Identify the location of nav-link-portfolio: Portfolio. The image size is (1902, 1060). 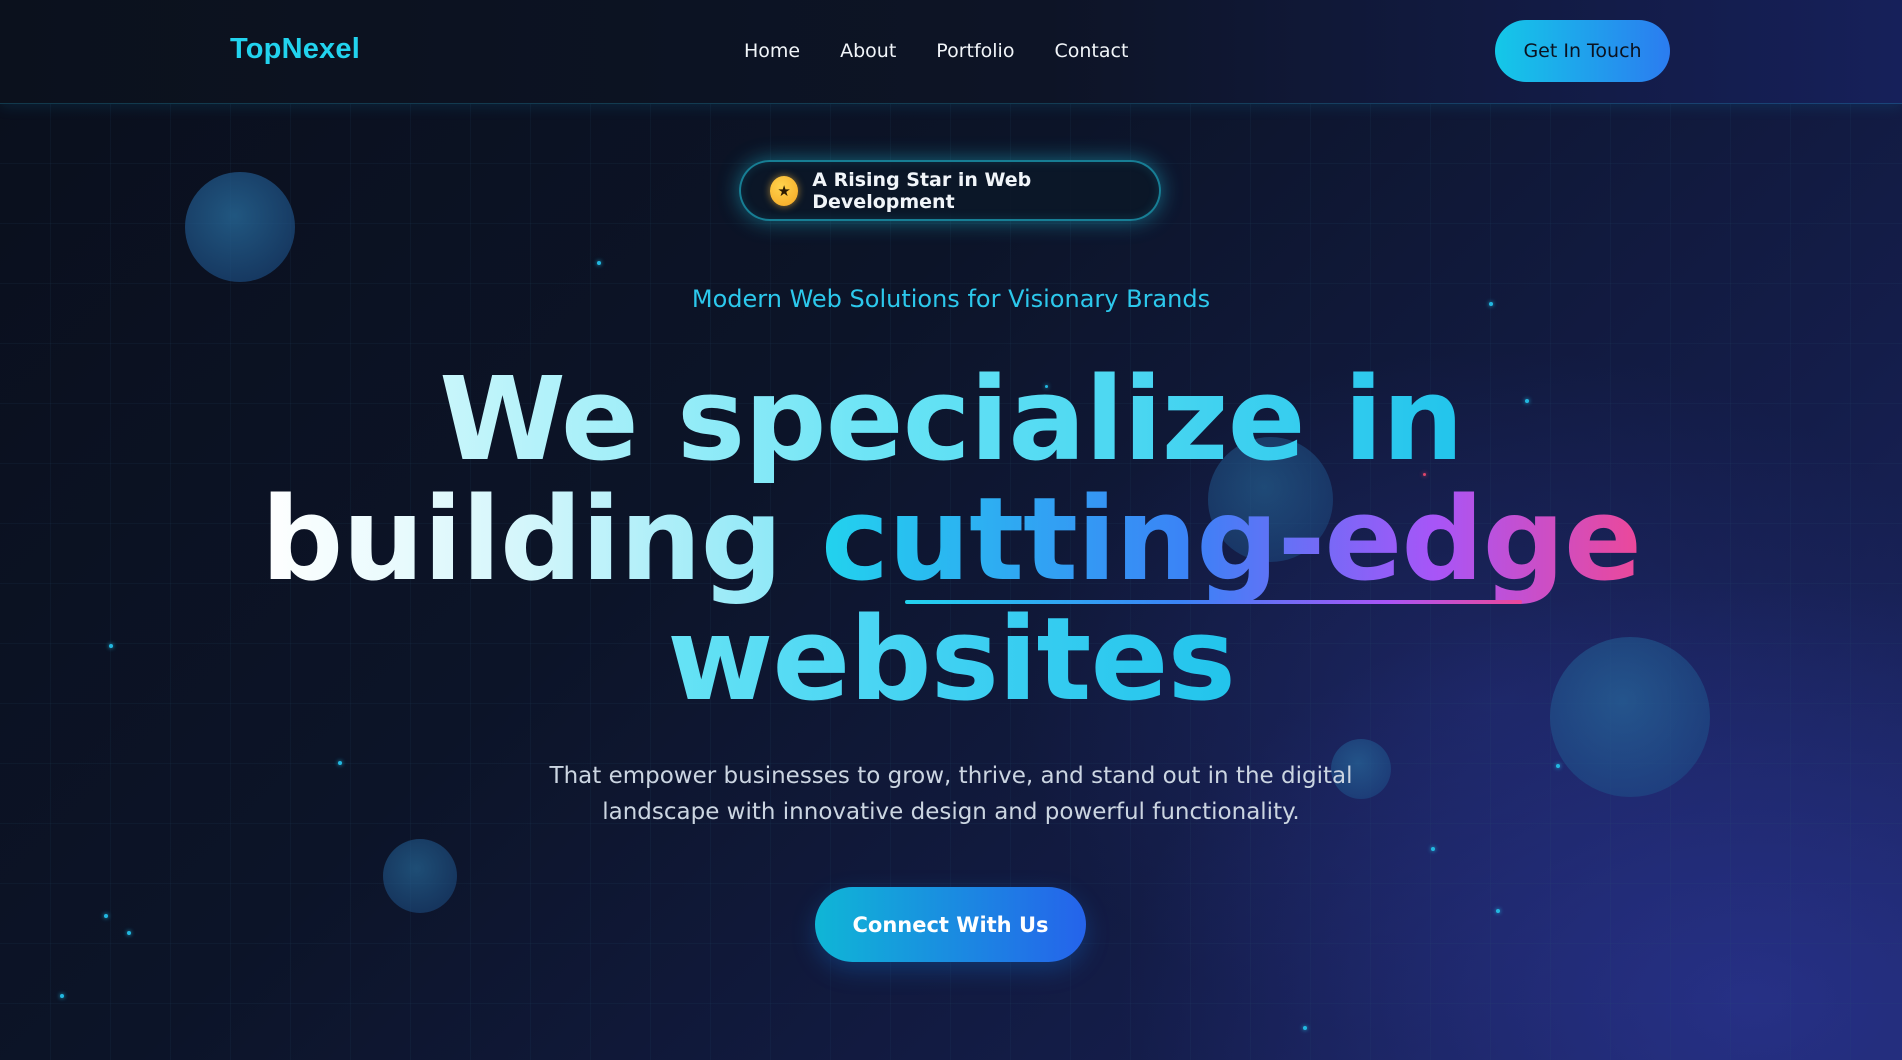
(975, 51).